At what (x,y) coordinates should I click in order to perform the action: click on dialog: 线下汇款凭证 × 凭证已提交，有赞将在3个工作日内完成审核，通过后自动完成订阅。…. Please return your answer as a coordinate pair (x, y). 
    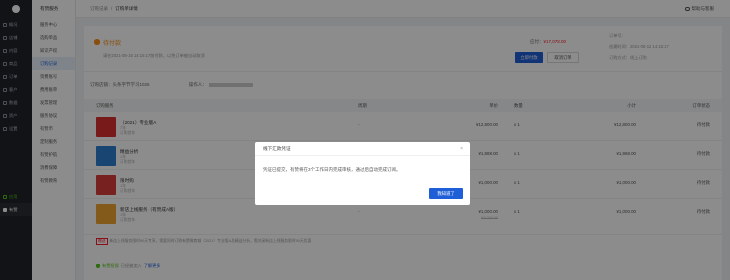
    Looking at the image, I should click on (362, 173).